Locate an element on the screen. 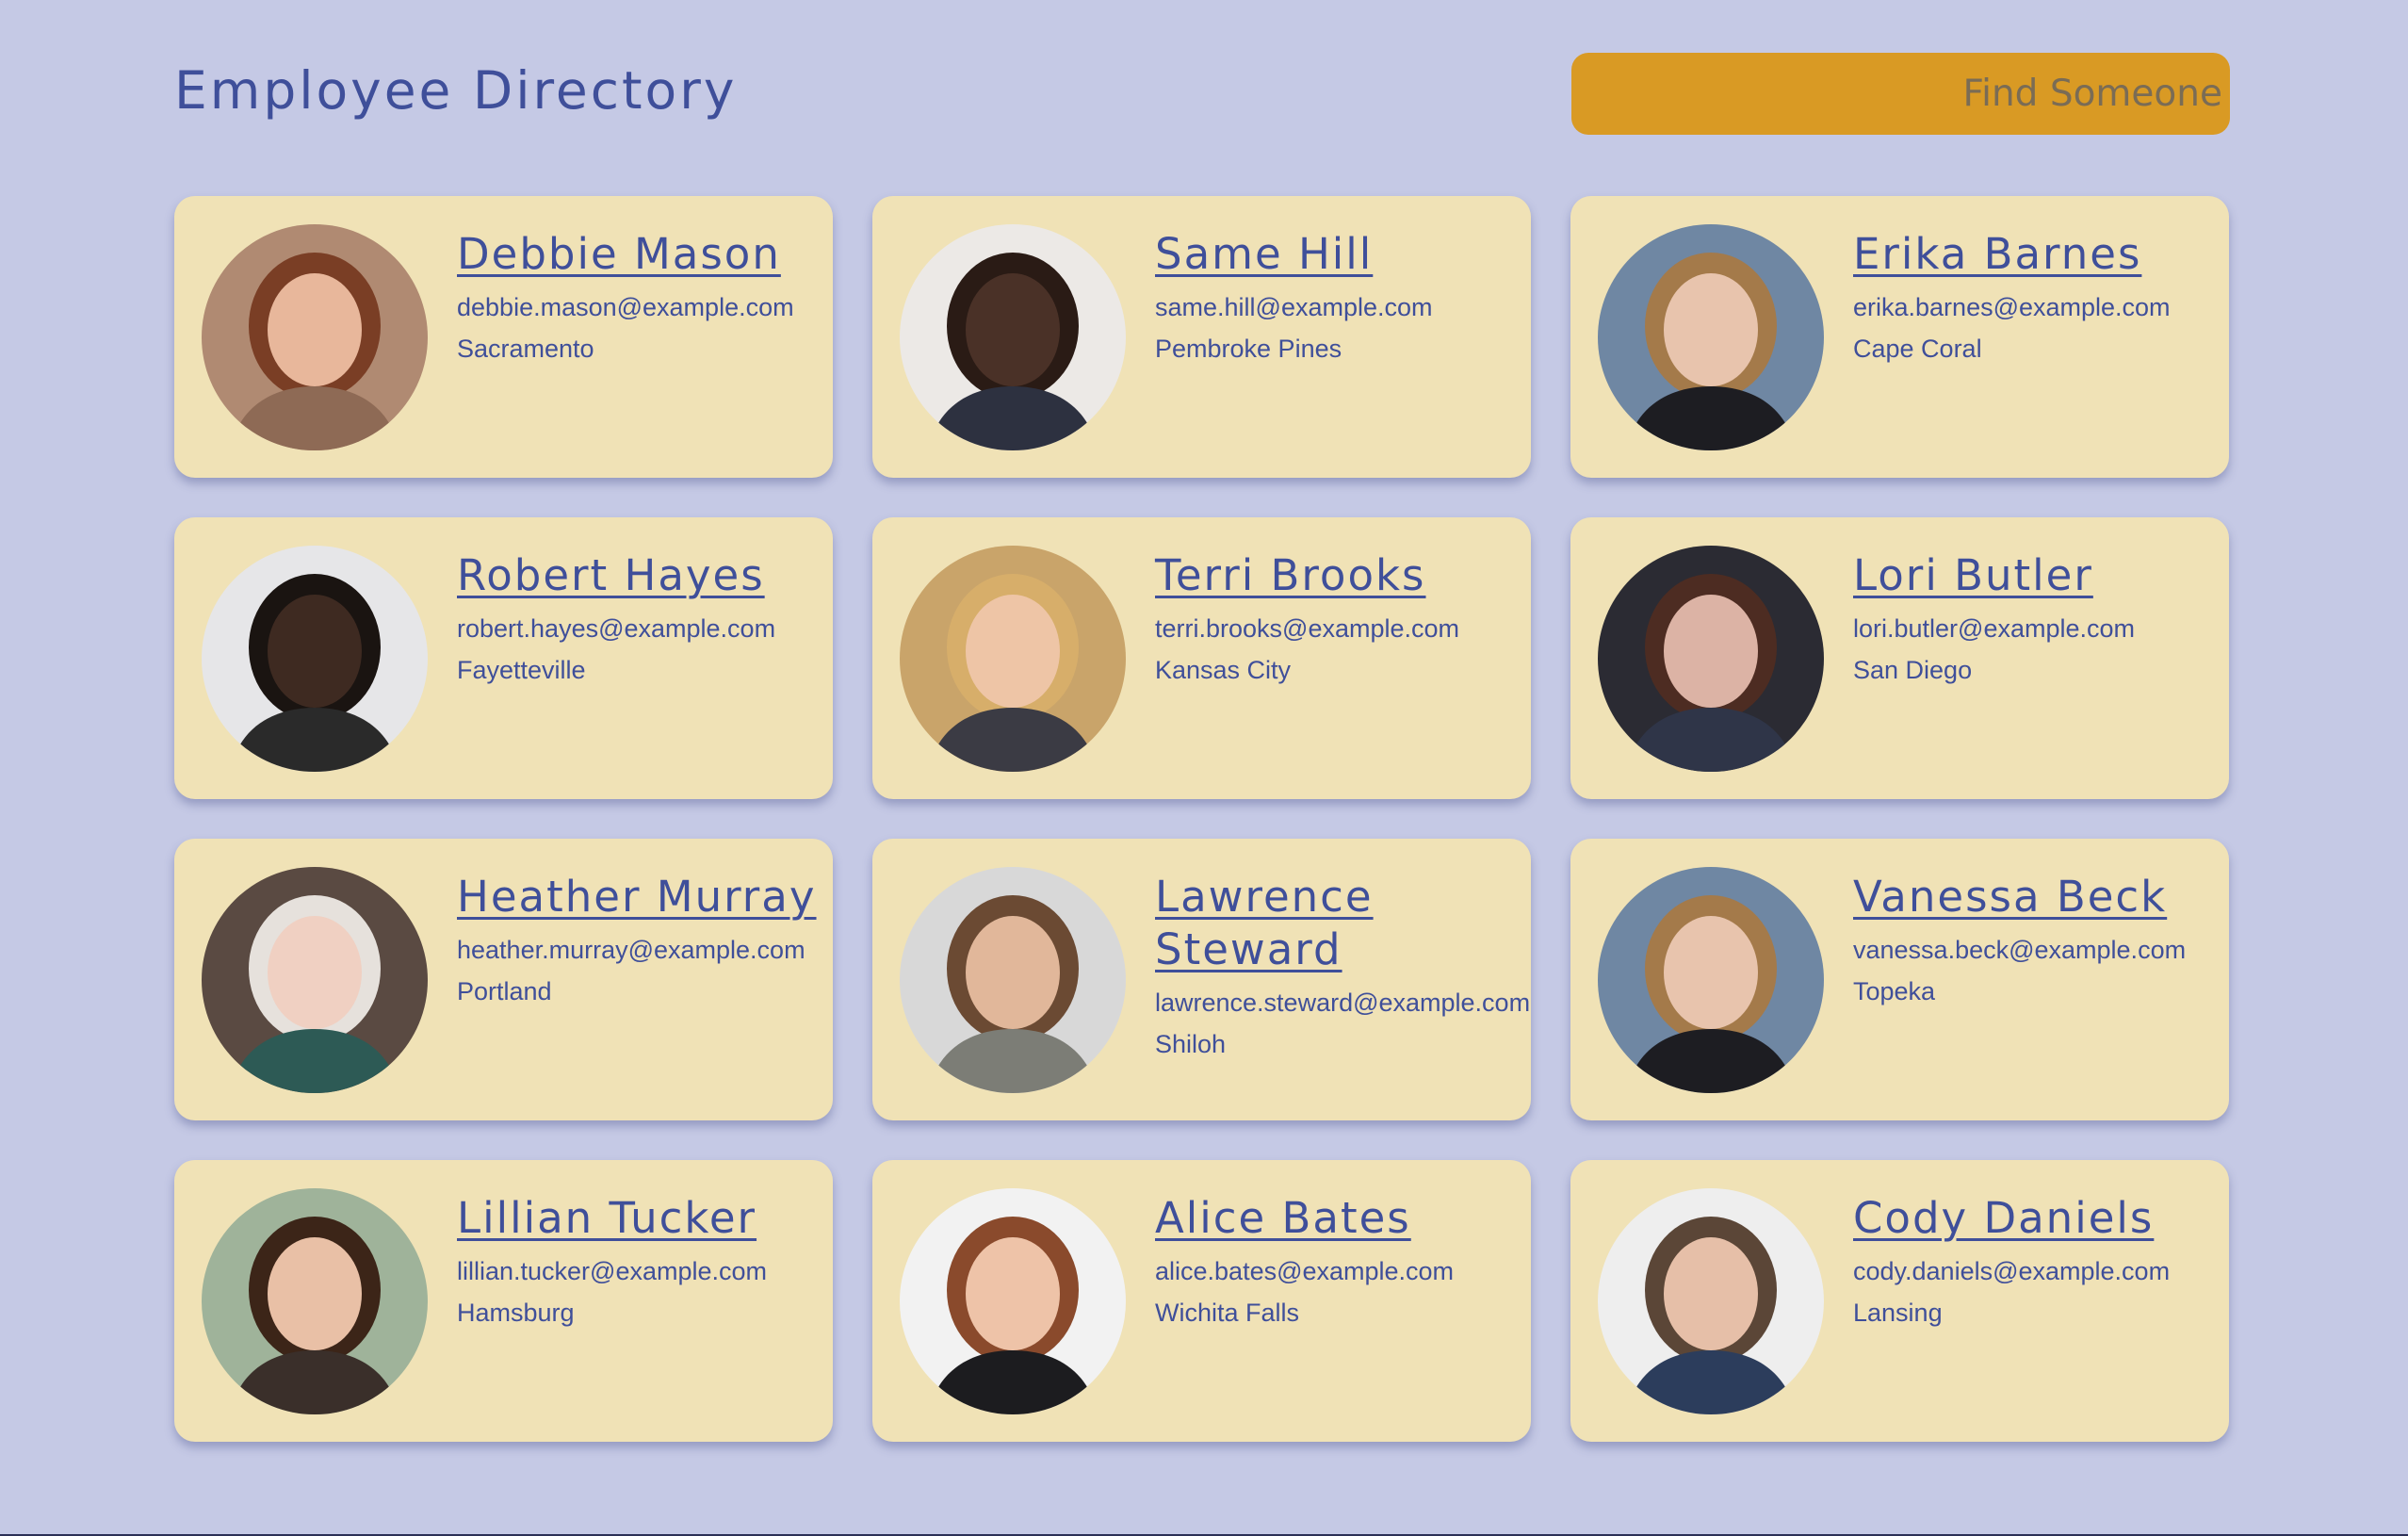 This screenshot has height=1536, width=2408. employee-email: terri.brooks@example.com is located at coordinates (1308, 628).